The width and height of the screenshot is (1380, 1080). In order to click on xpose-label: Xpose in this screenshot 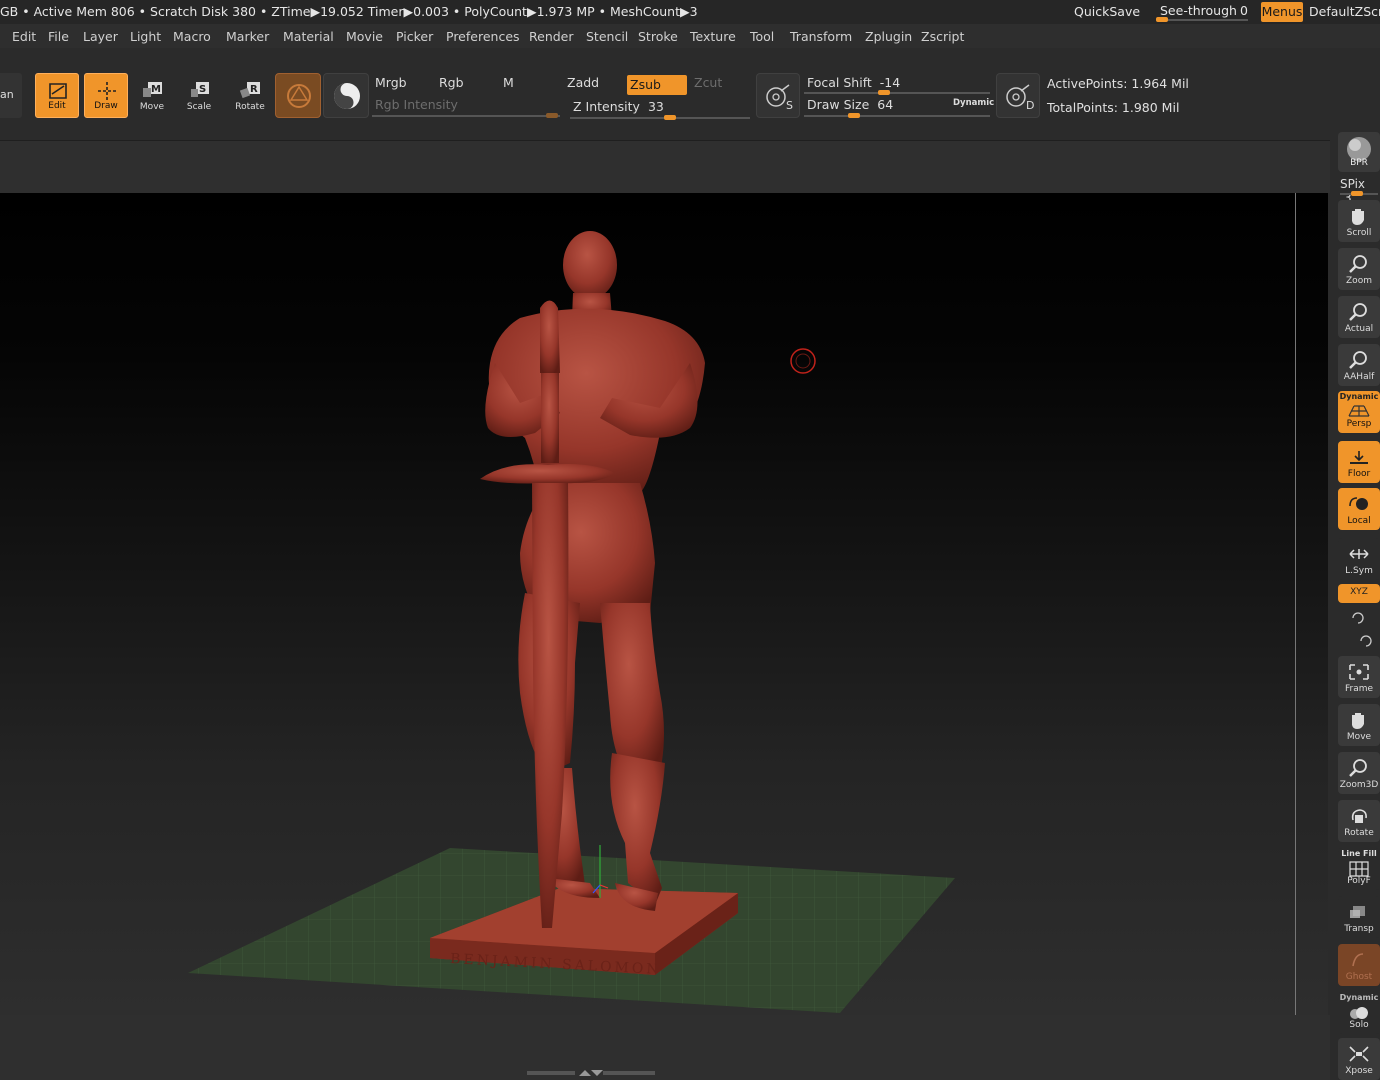, I will do `click(1359, 1071)`.